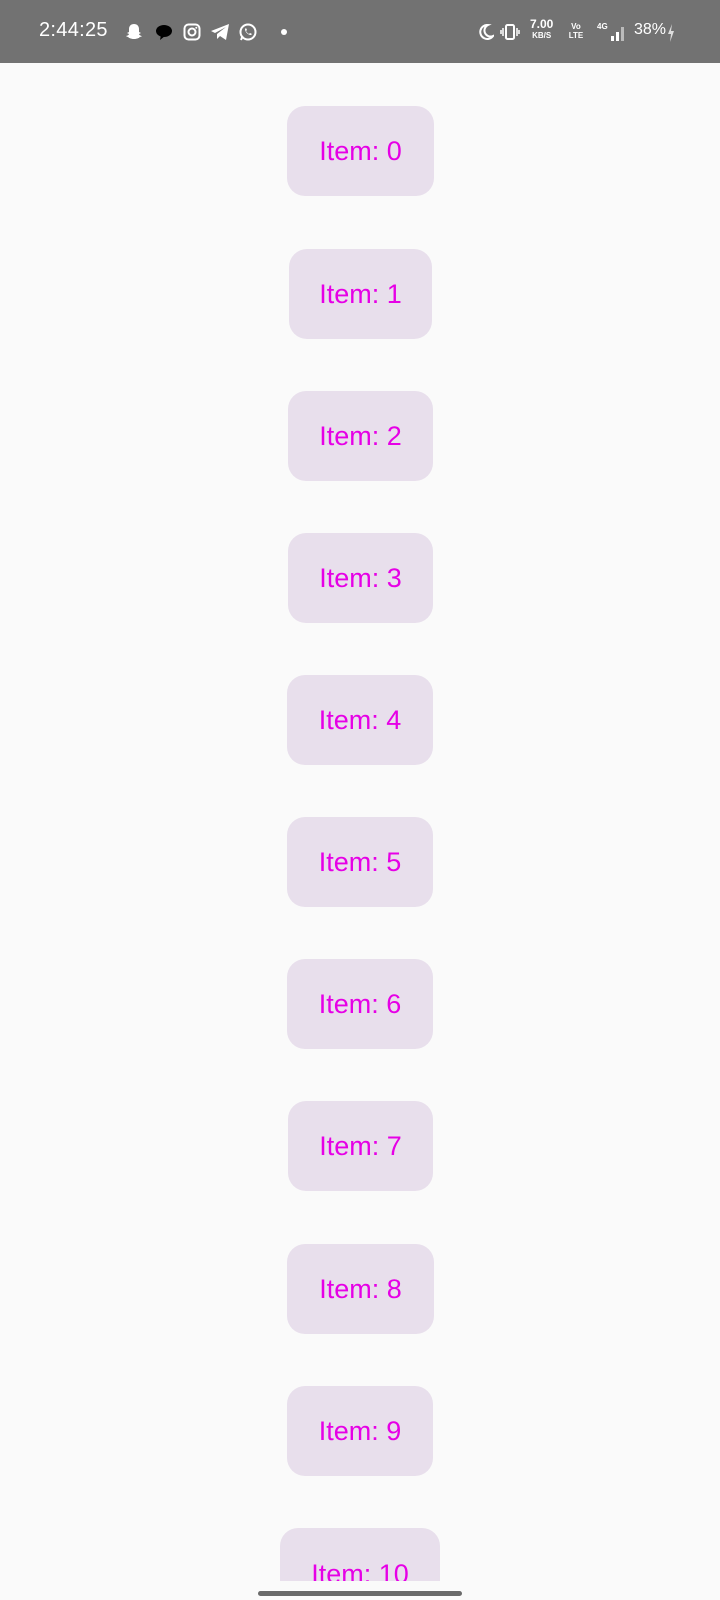 This screenshot has height=1600, width=720. What do you see at coordinates (650, 29) in the screenshot?
I see `battery-percent: 38%` at bounding box center [650, 29].